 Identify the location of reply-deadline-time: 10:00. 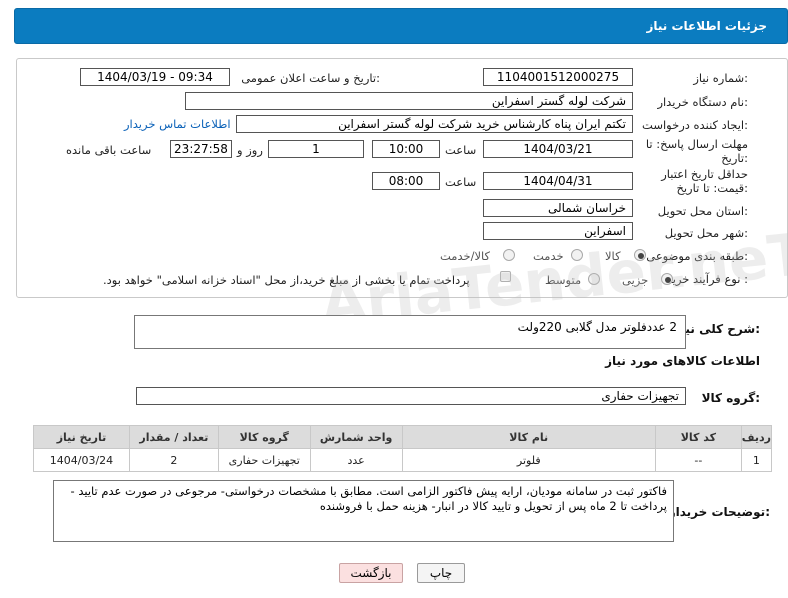
(406, 149).